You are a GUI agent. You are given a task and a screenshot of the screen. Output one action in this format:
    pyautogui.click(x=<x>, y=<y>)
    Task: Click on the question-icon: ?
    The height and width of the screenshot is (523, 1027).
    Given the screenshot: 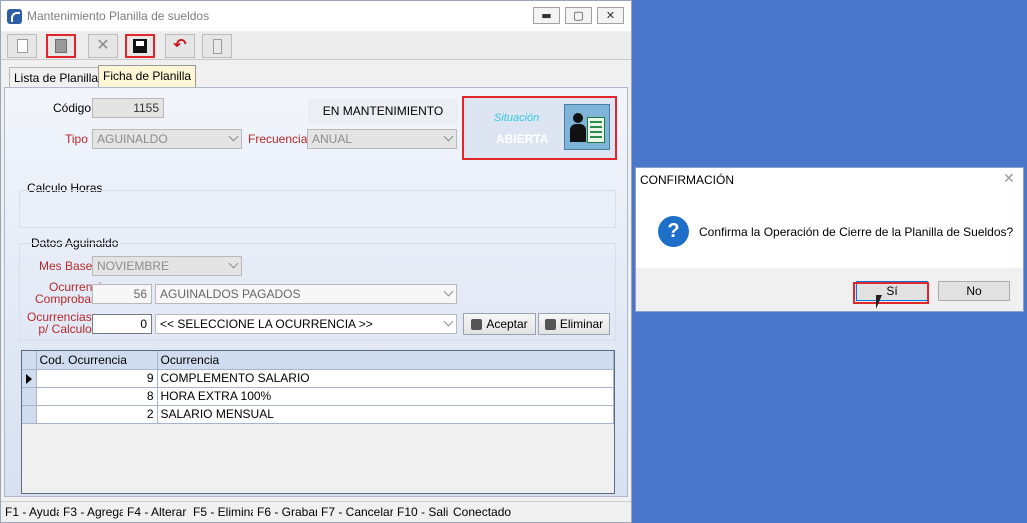 What is the action you would take?
    pyautogui.click(x=673, y=231)
    